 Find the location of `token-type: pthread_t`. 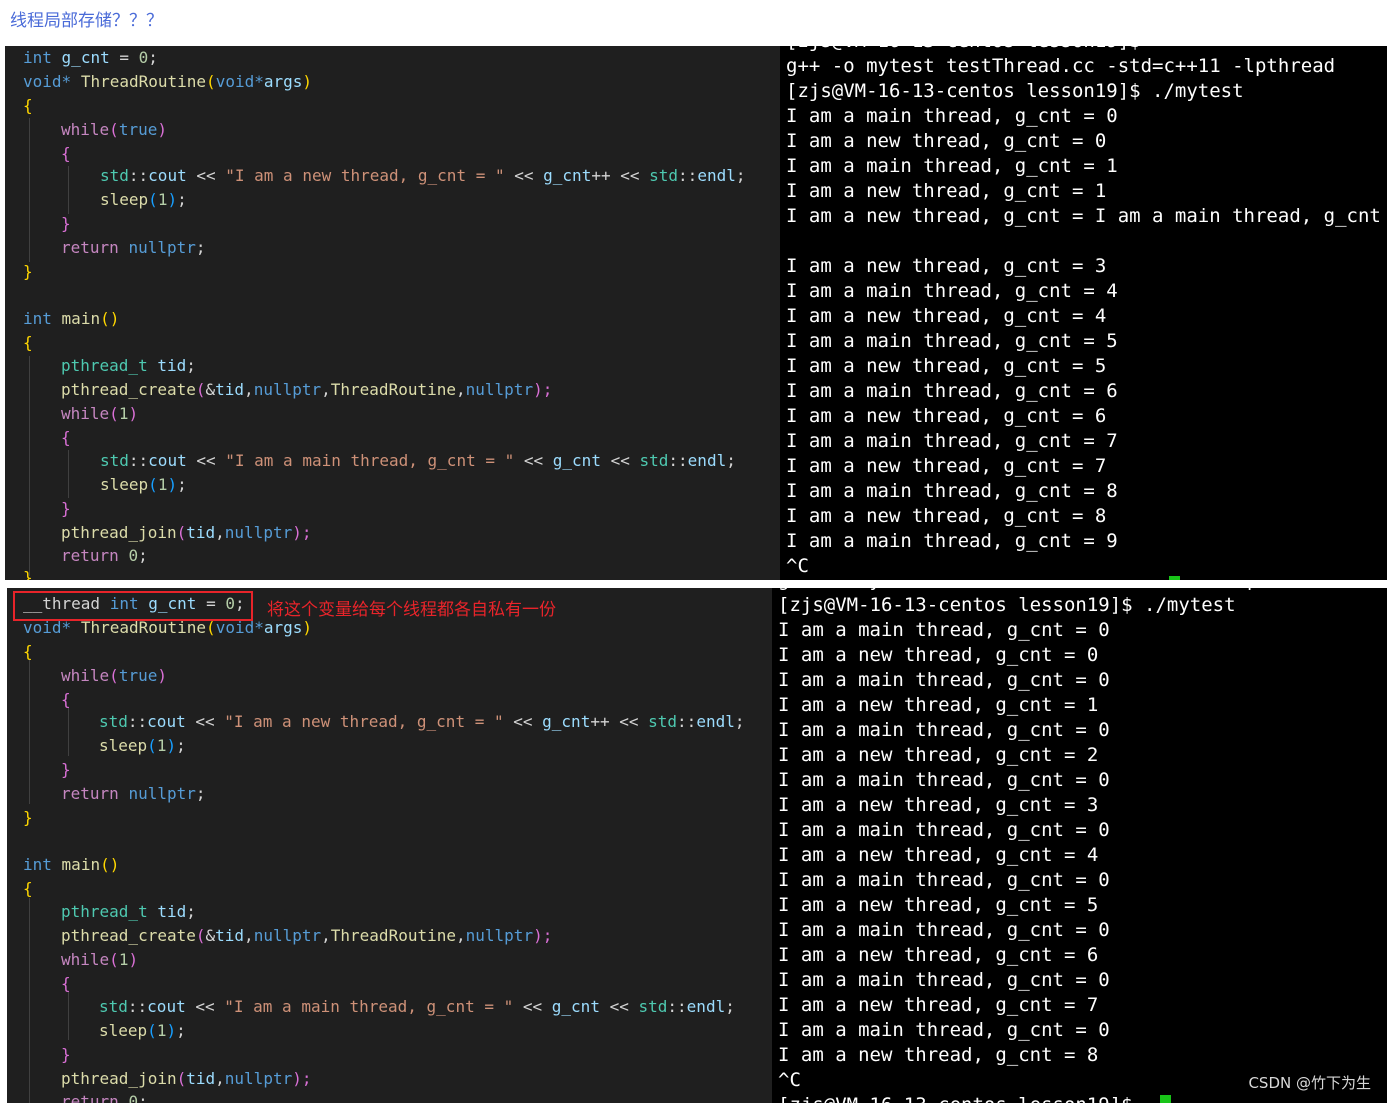

token-type: pthread_t is located at coordinates (104, 365).